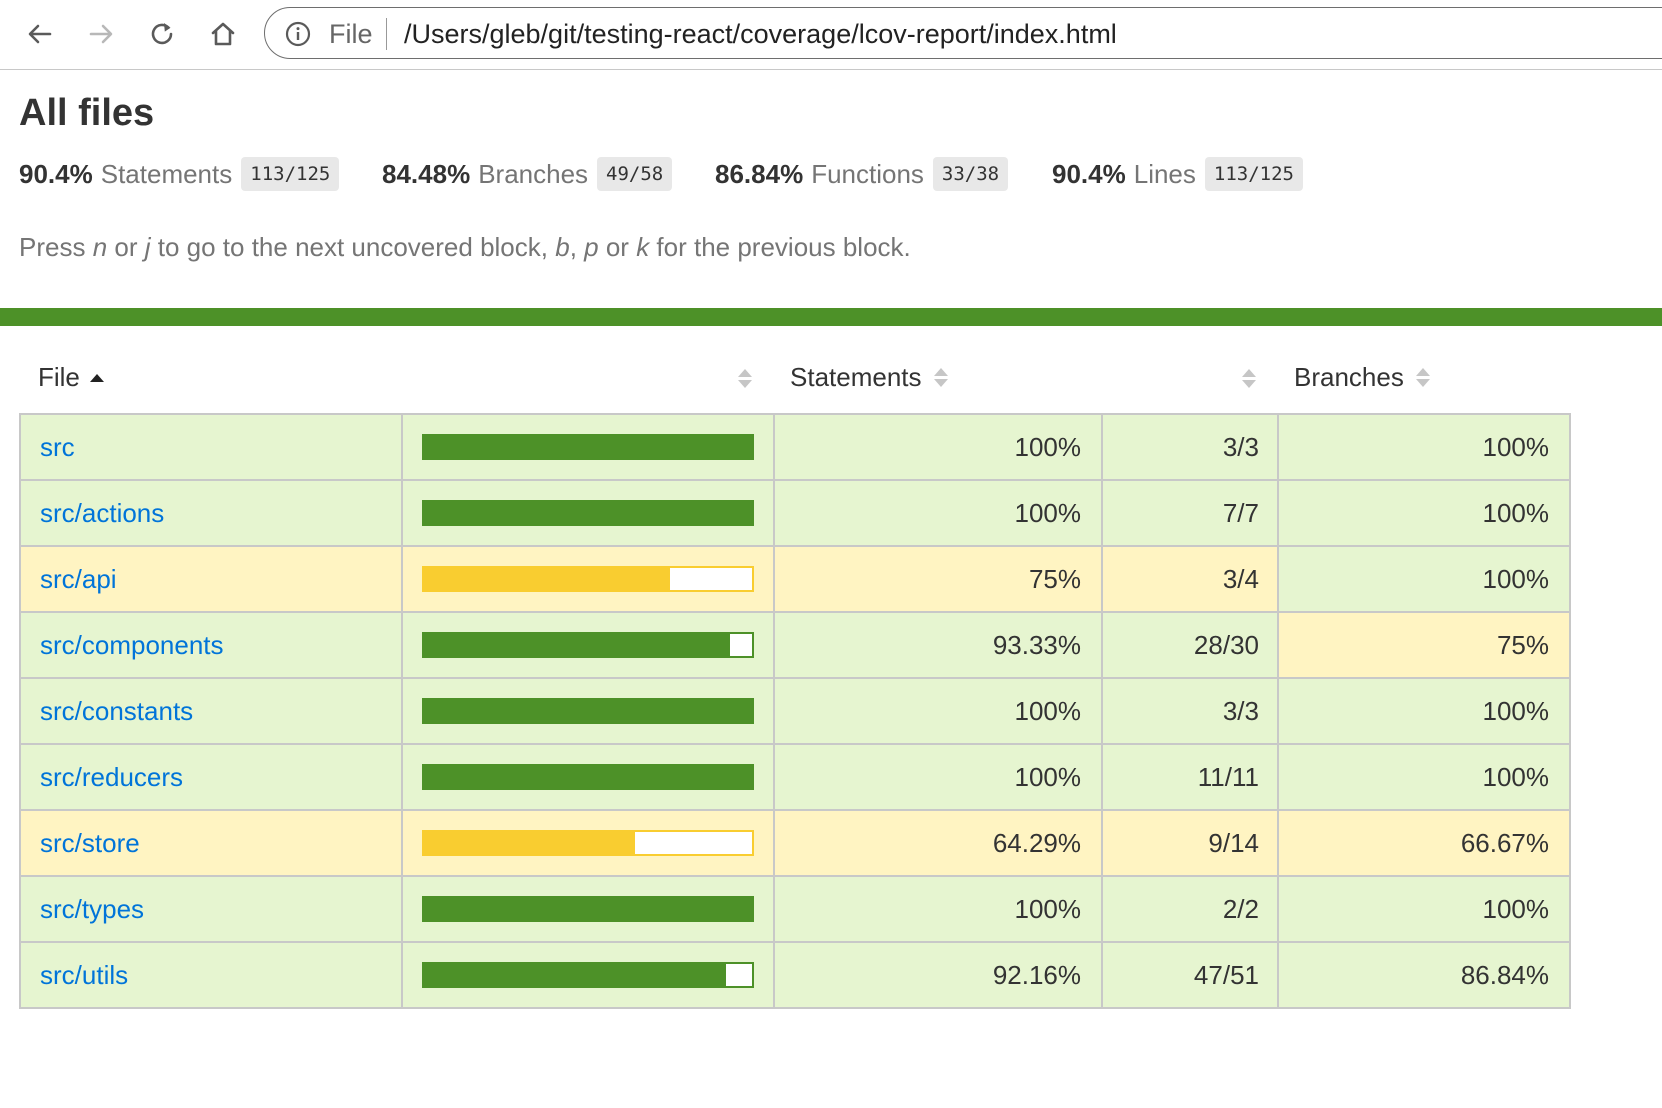 This screenshot has width=1662, height=1108. What do you see at coordinates (353, 247) in the screenshot?
I see `hint-text: to go to the next uncovered block,` at bounding box center [353, 247].